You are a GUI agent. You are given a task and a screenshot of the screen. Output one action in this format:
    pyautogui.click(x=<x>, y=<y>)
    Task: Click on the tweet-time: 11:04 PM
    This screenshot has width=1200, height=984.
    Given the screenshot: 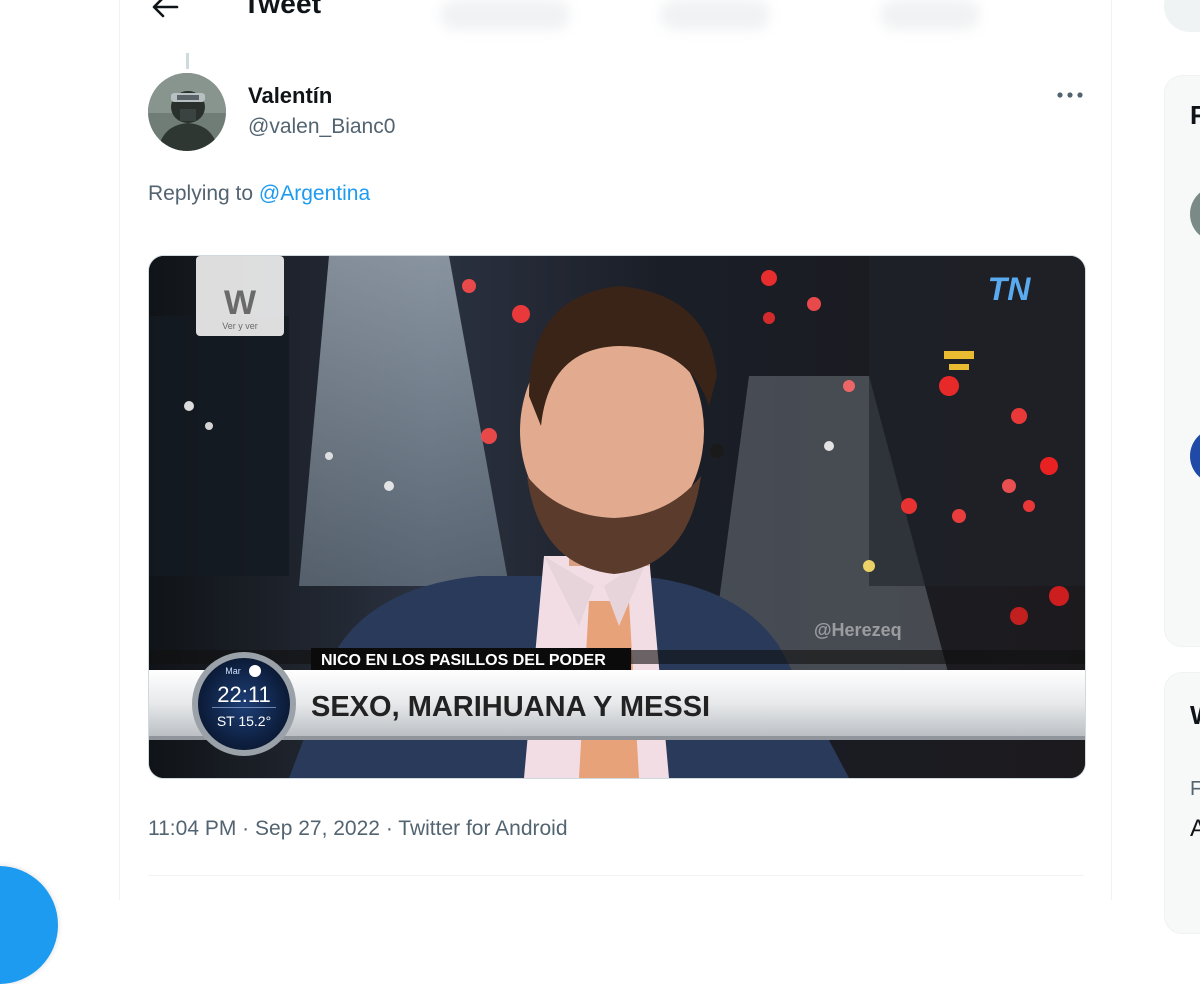 What is the action you would take?
    pyautogui.click(x=192, y=828)
    